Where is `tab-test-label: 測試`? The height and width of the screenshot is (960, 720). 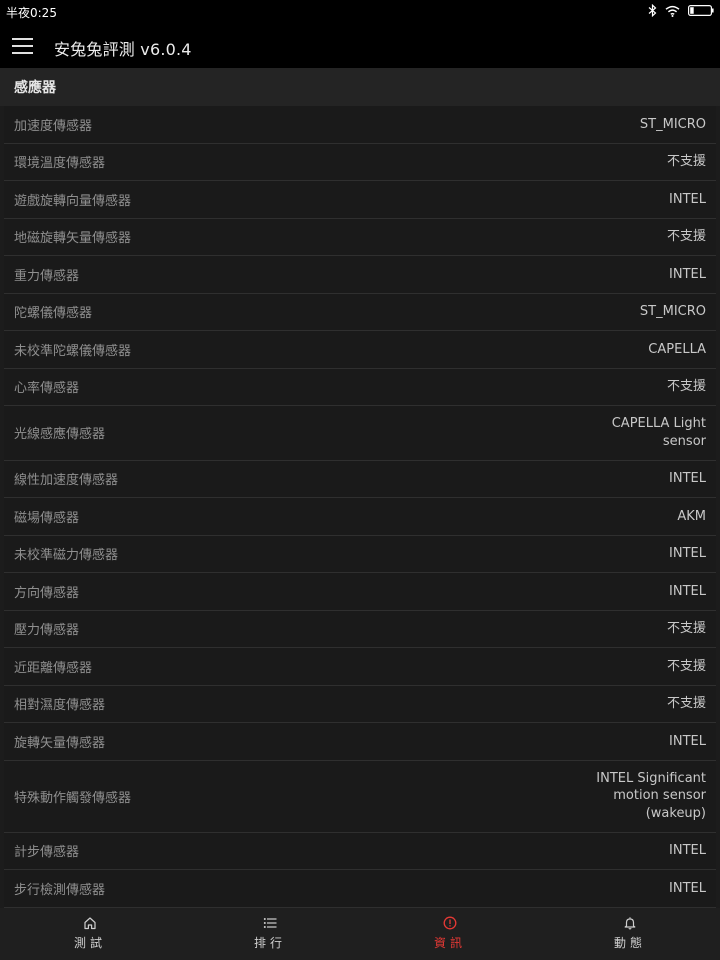
tab-test-label: 測試 is located at coordinates (89, 943).